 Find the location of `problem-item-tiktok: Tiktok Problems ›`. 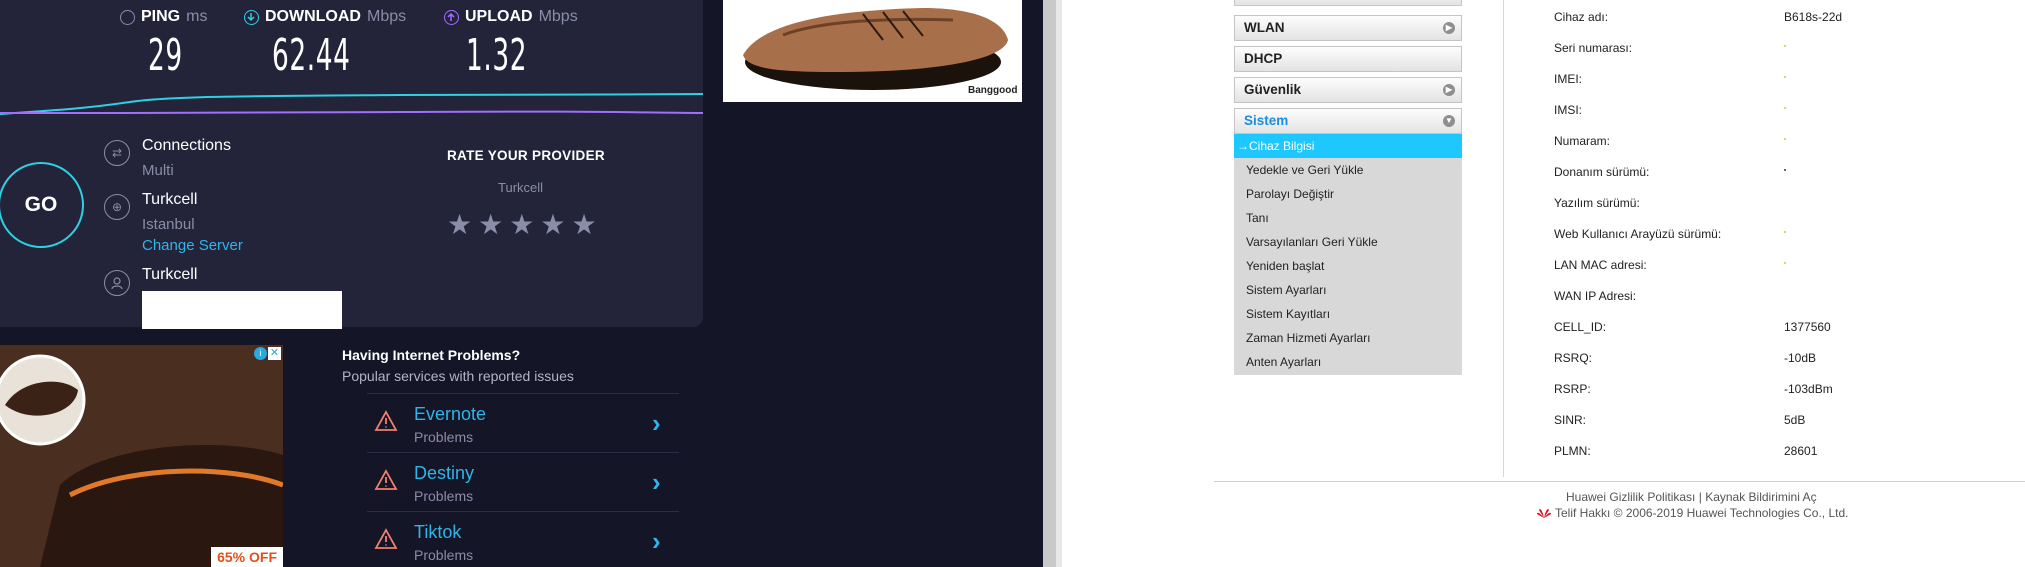

problem-item-tiktok: Tiktok Problems › is located at coordinates (523, 539).